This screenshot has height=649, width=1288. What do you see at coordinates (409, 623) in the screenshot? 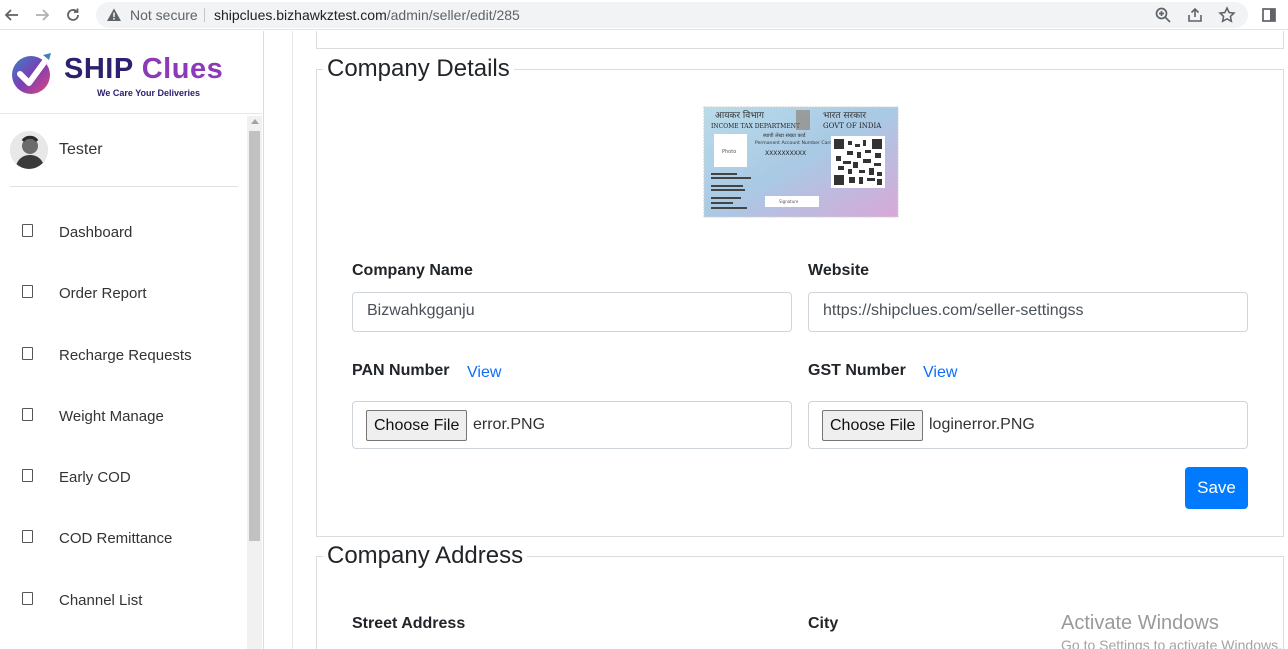
I see `street-address-label: Street Address` at bounding box center [409, 623].